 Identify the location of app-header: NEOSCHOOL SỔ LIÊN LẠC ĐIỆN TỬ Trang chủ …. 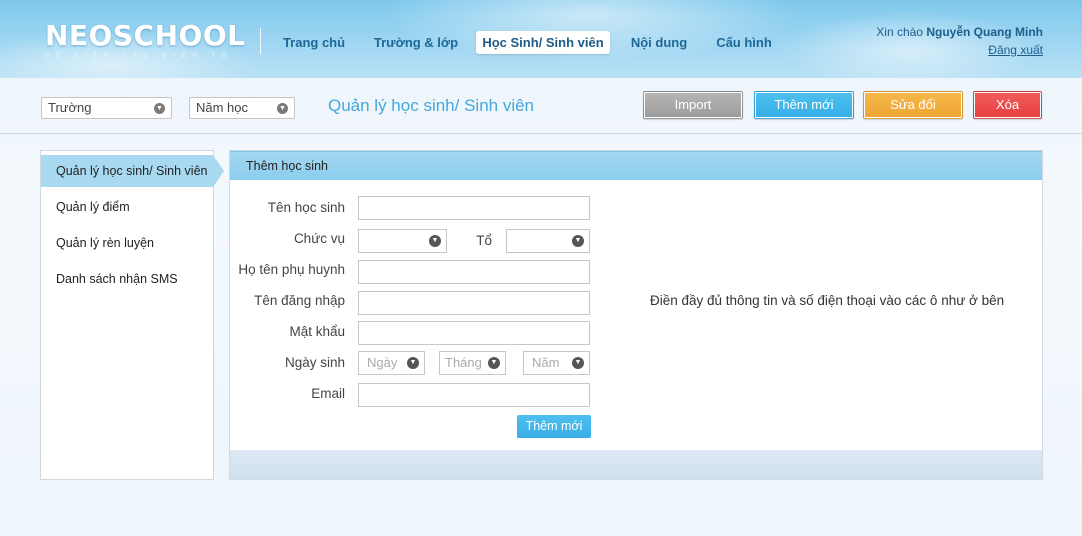
(541, 39).